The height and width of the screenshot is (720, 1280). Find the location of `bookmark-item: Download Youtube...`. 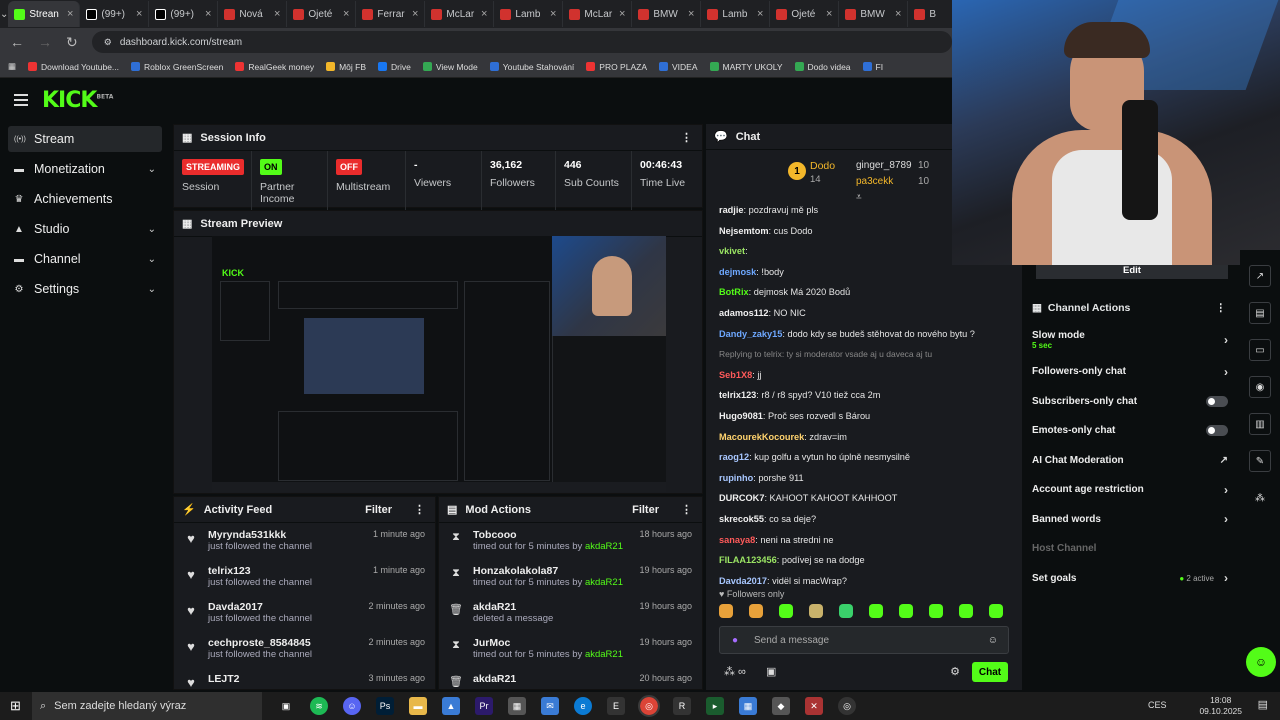

bookmark-item: Download Youtube... is located at coordinates (73, 67).